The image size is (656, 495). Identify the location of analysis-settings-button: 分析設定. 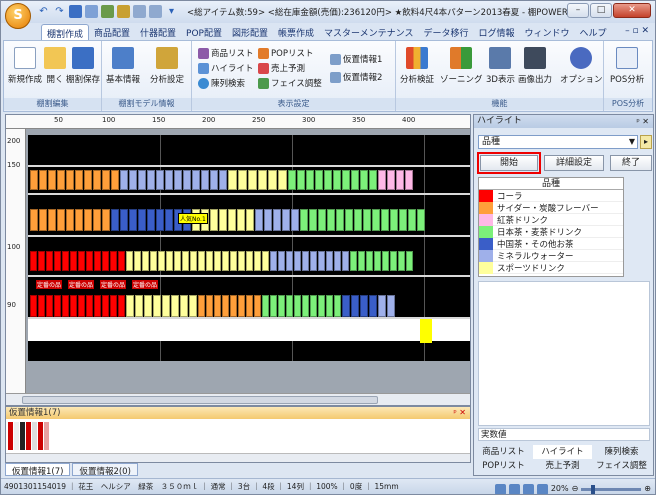
(167, 65).